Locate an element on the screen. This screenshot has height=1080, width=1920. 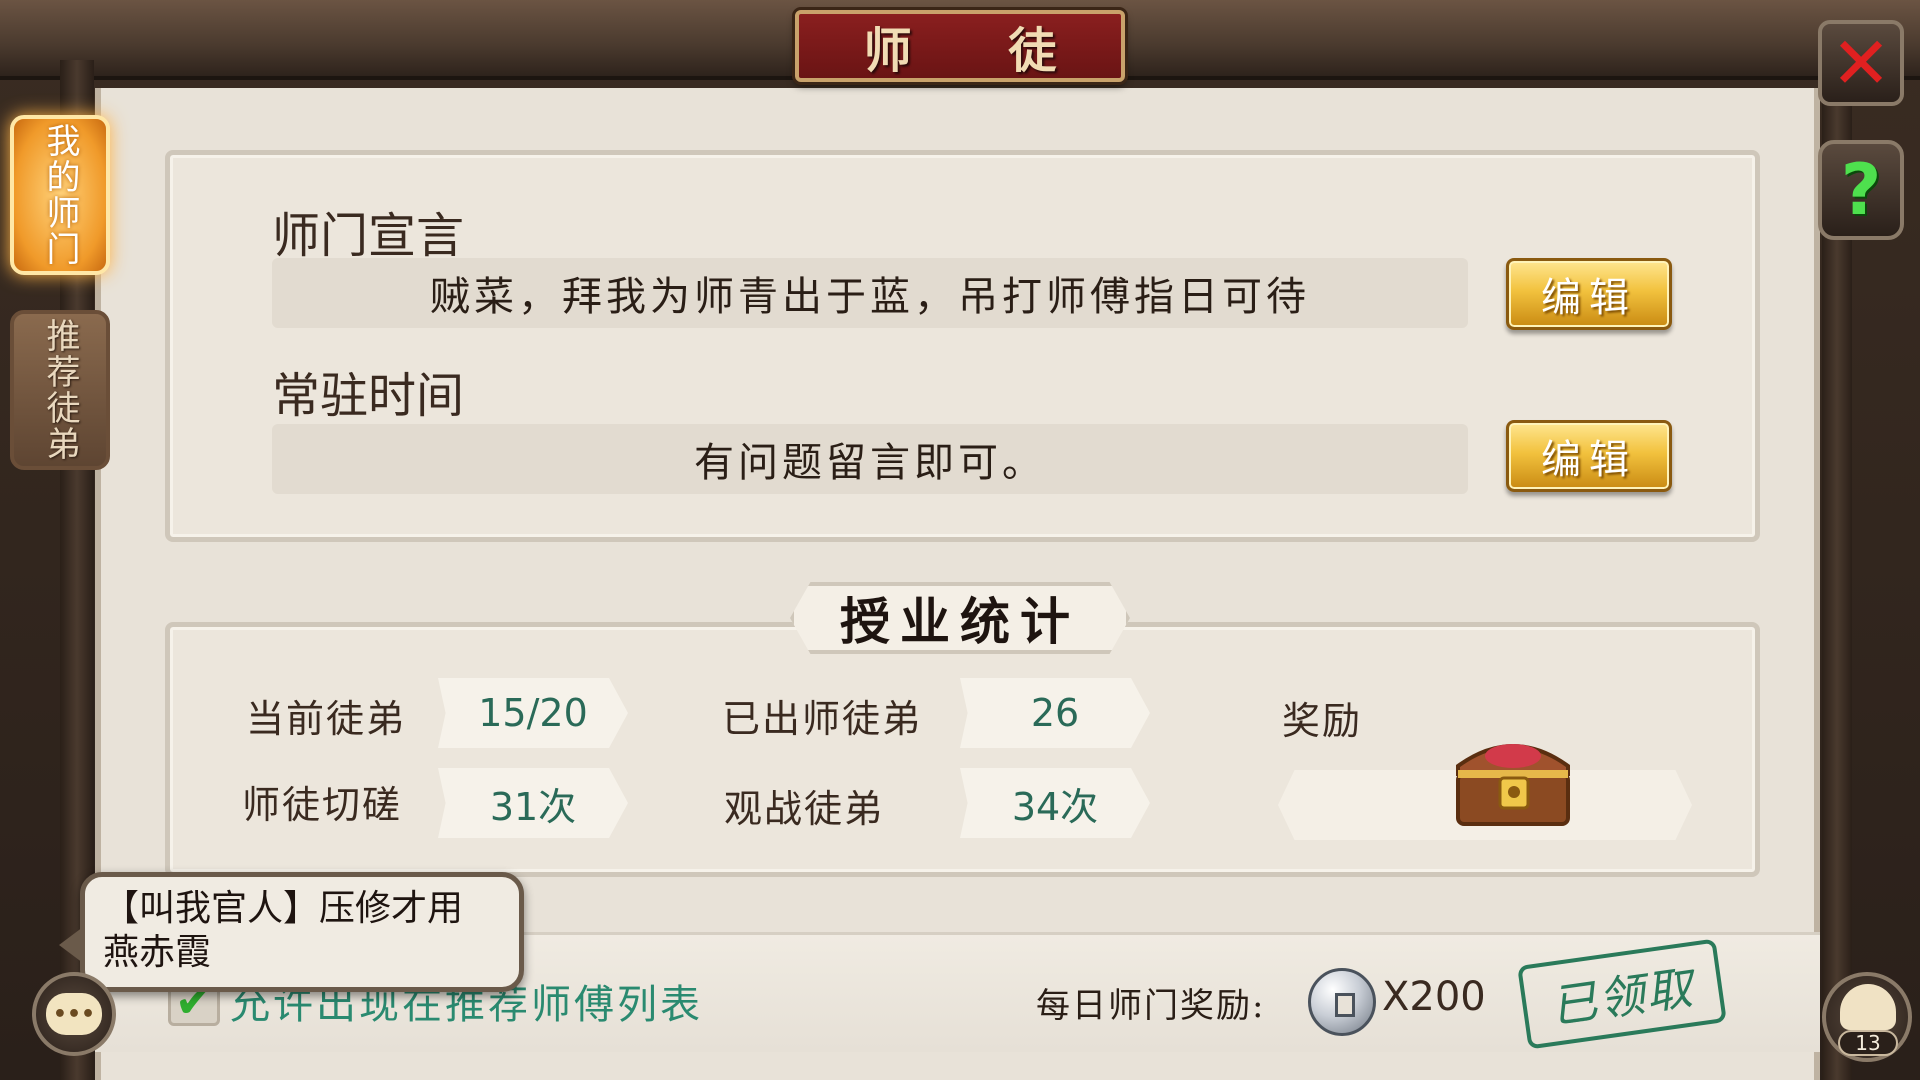
sparring-value: 31次 is located at coordinates (533, 803).